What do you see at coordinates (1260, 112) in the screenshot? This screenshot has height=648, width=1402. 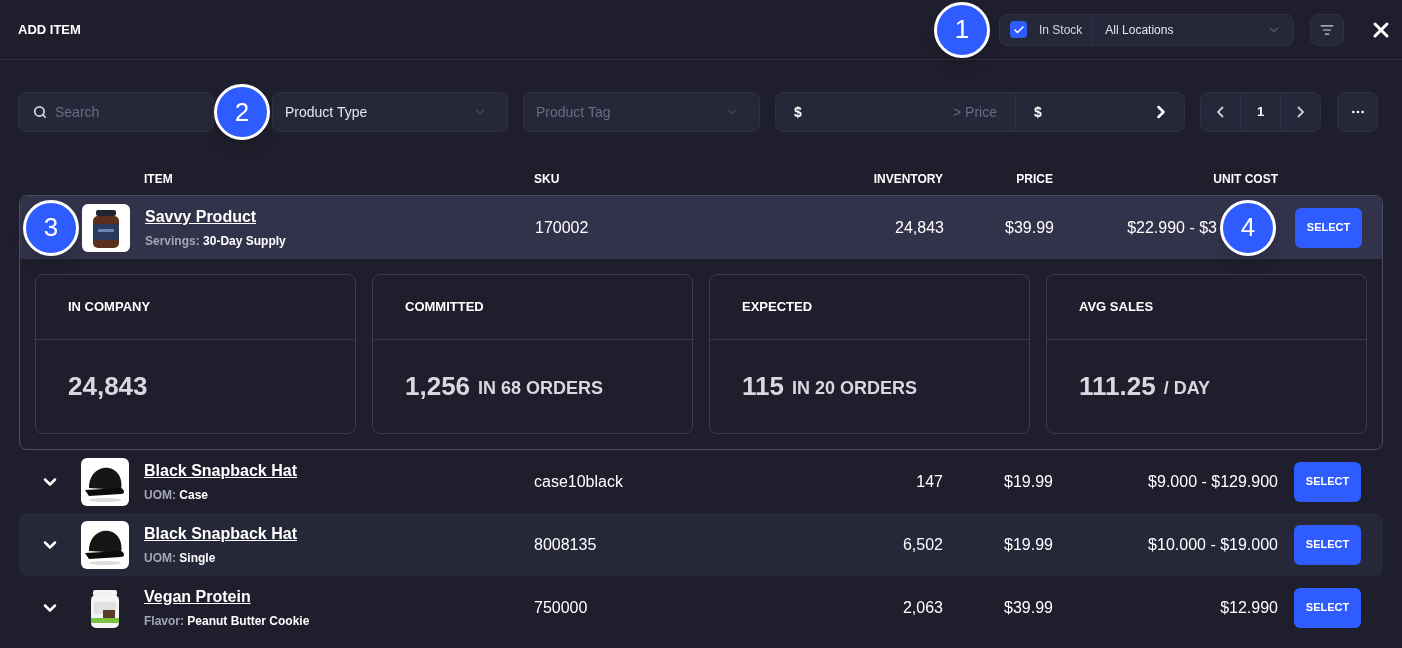 I see `page-number: 1` at bounding box center [1260, 112].